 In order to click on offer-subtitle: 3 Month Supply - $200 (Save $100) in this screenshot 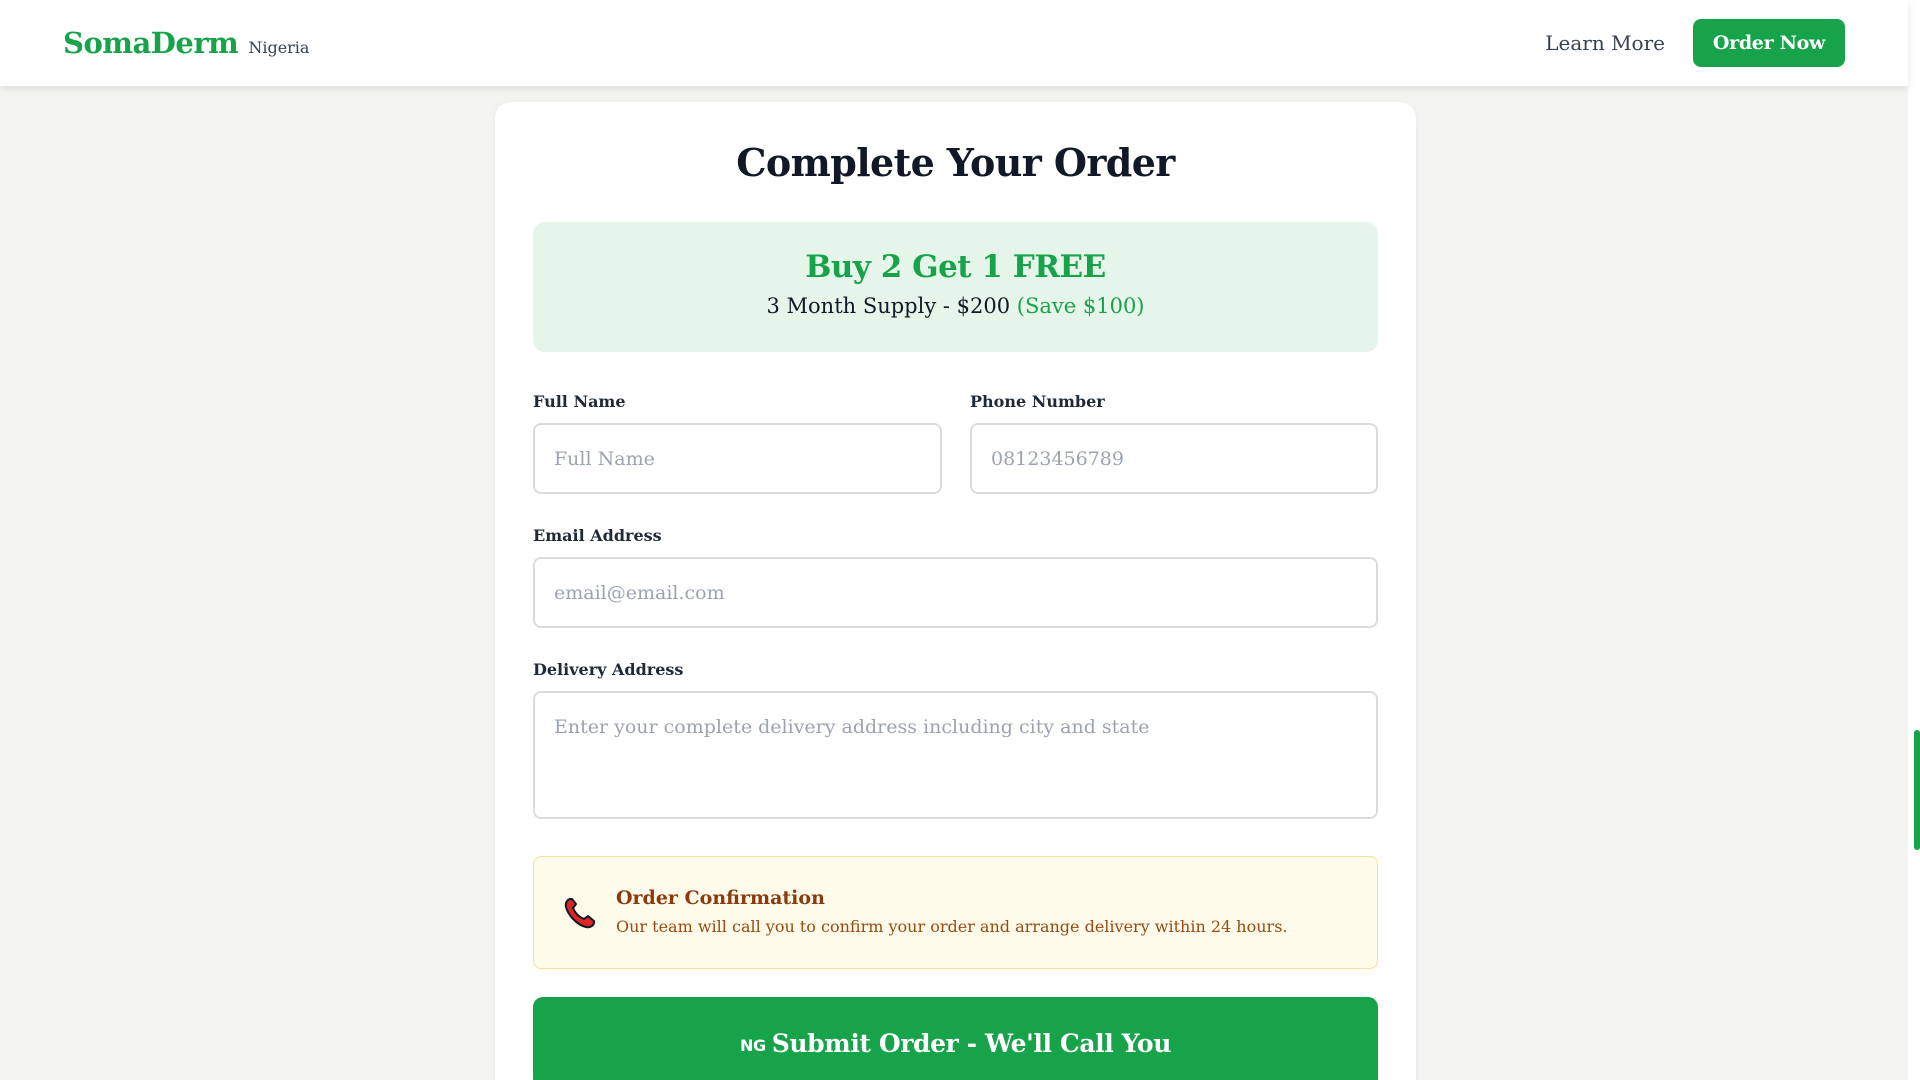, I will do `click(955, 306)`.